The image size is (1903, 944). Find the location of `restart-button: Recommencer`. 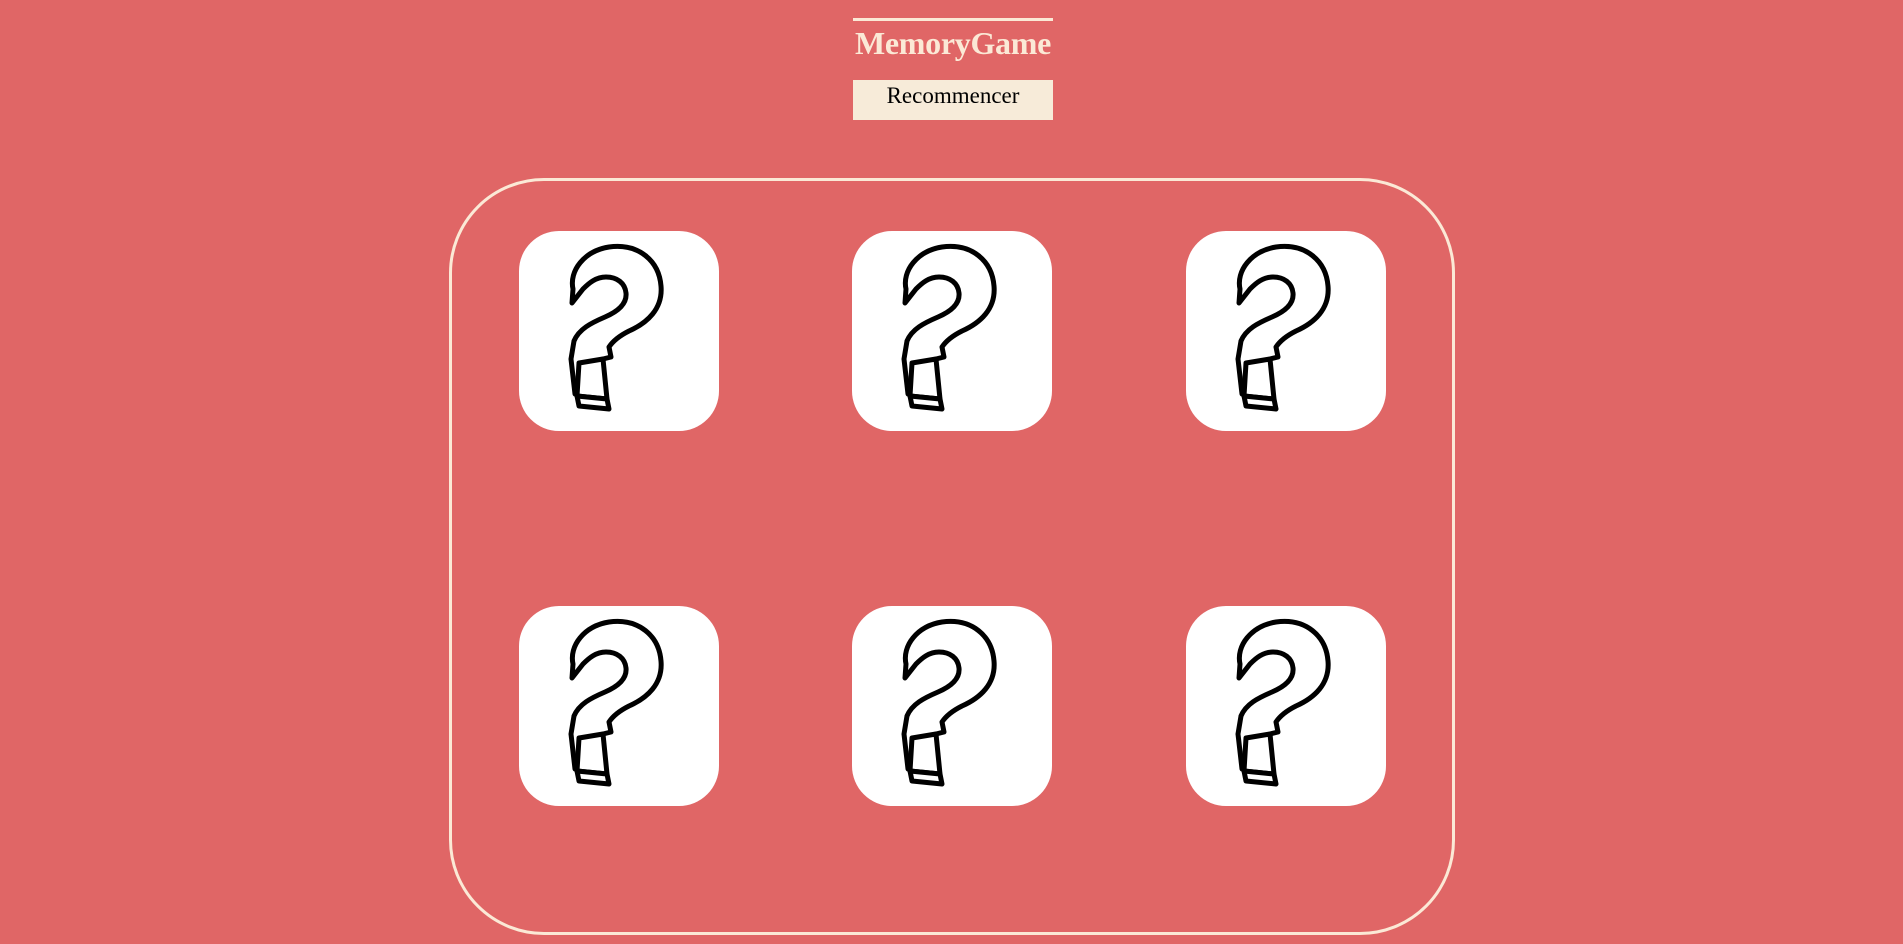

restart-button: Recommencer is located at coordinates (953, 100).